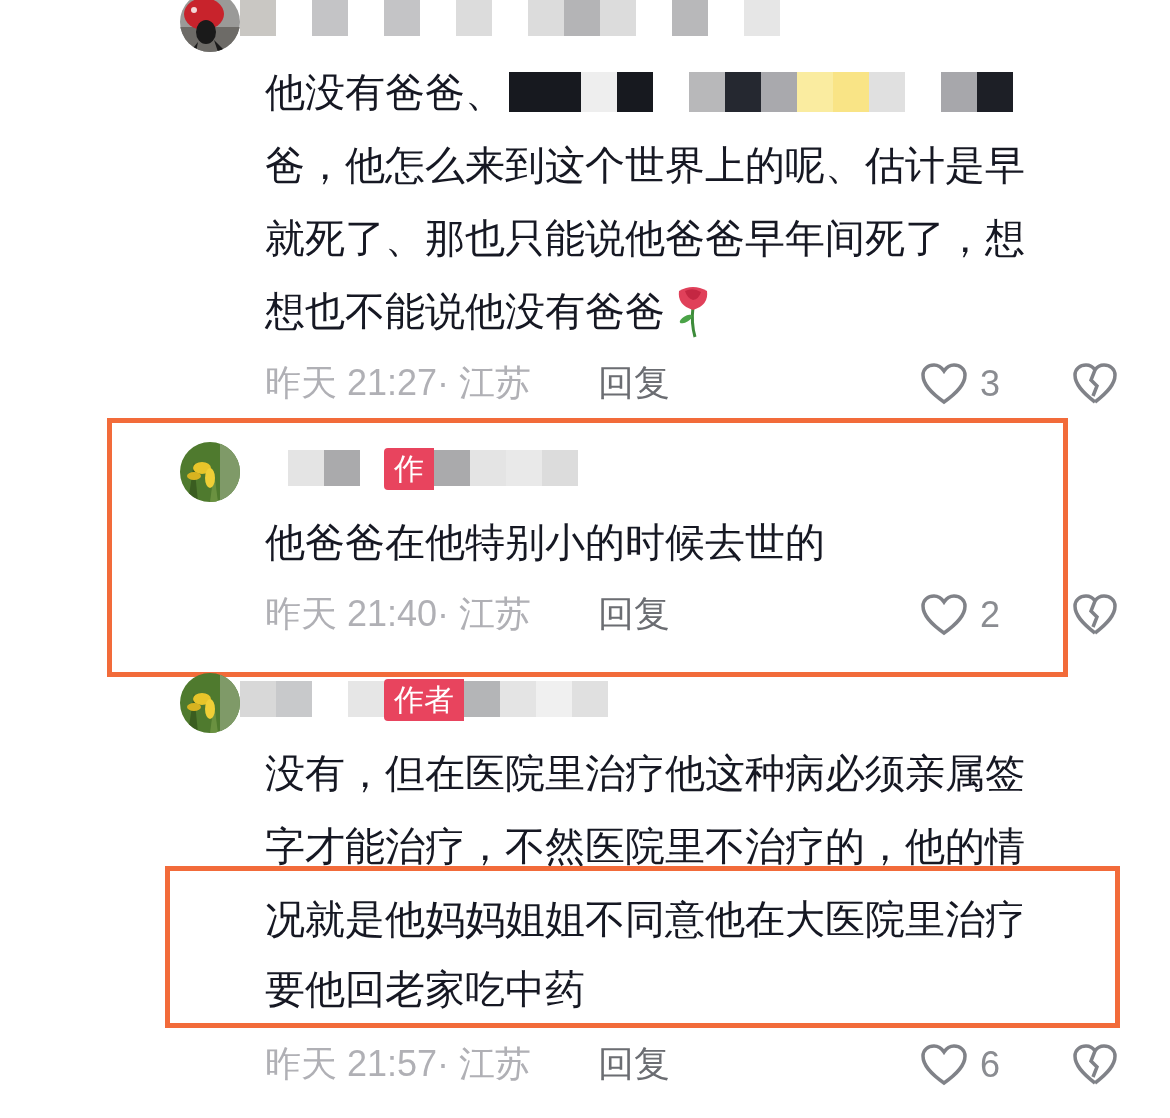 The image size is (1170, 1118). Describe the element at coordinates (399, 1064) in the screenshot. I see `comment-time: 昨天 21:57· 江苏` at that location.